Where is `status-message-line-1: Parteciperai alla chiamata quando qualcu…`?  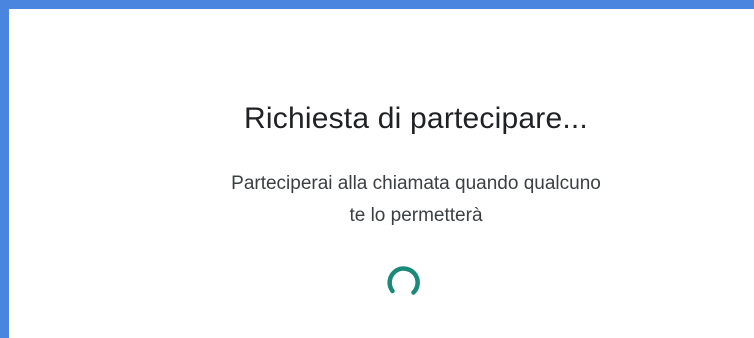 status-message-line-1: Parteciperai alla chiamata quando qualcu… is located at coordinates (416, 183).